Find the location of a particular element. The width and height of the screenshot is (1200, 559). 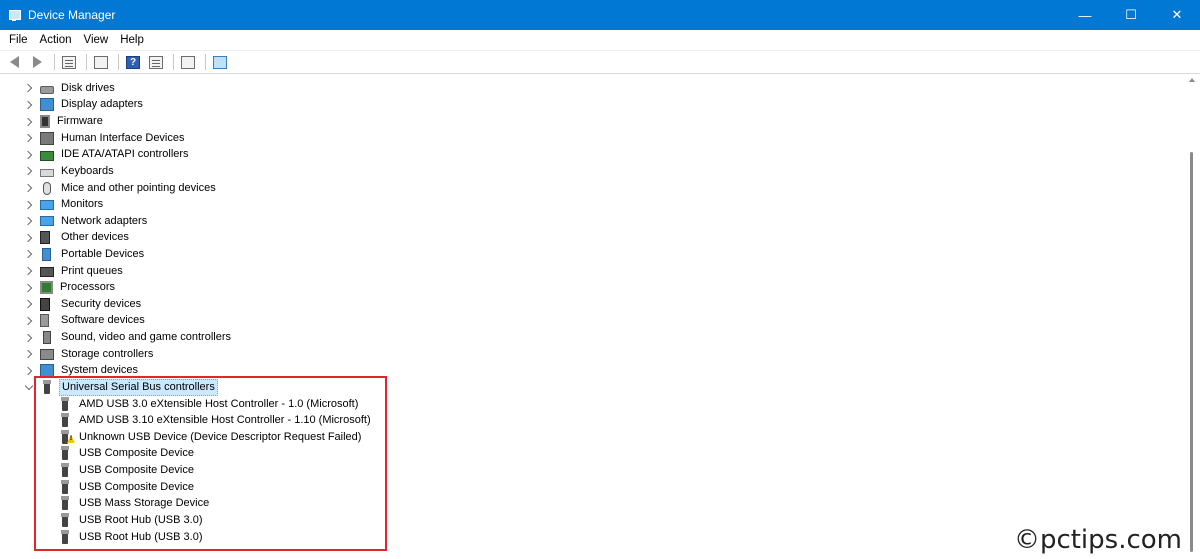

security-device-icon is located at coordinates (45, 304).